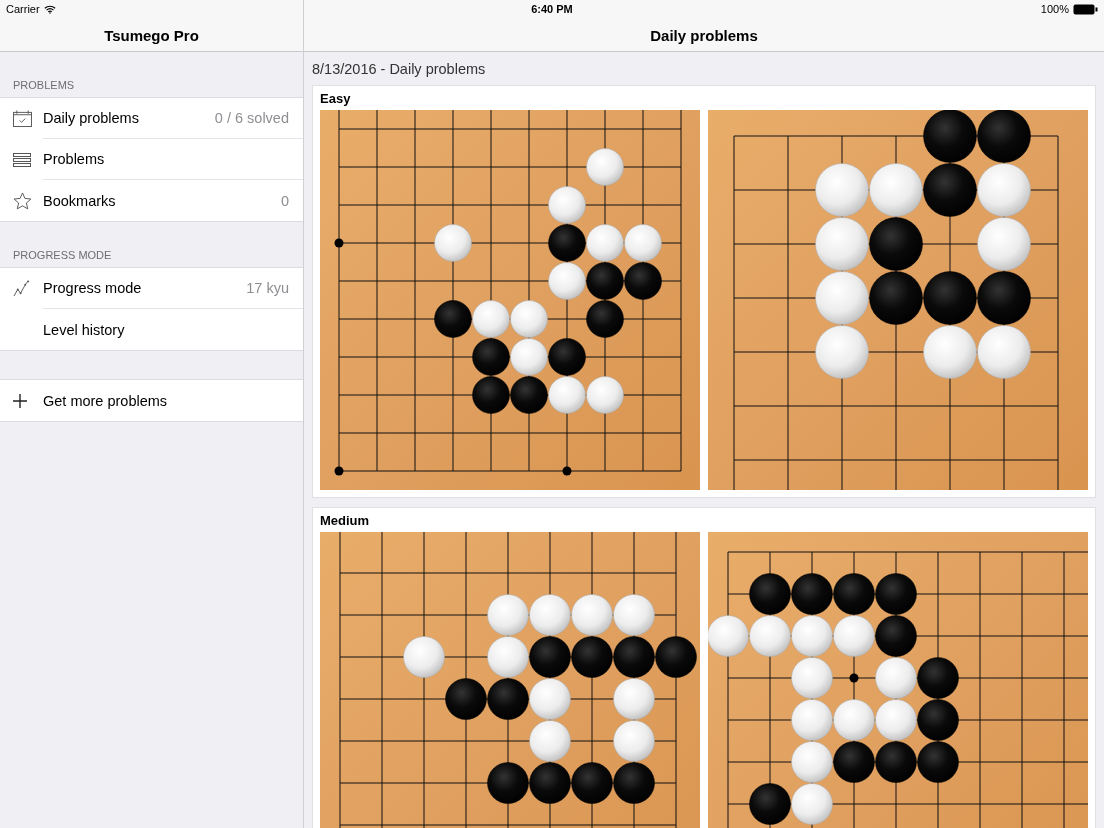 This screenshot has width=1104, height=828. I want to click on item-label: Daily problems, so click(91, 118).